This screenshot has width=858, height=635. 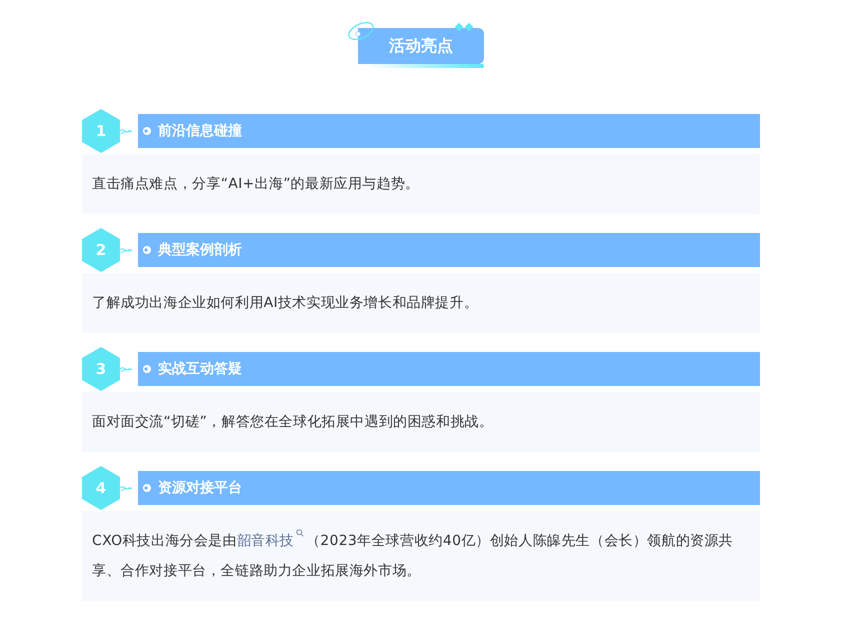 What do you see at coordinates (256, 184) in the screenshot?
I see `description-text: 直击痛点难点，分享“AI+出海”的最新应用与趋势。` at bounding box center [256, 184].